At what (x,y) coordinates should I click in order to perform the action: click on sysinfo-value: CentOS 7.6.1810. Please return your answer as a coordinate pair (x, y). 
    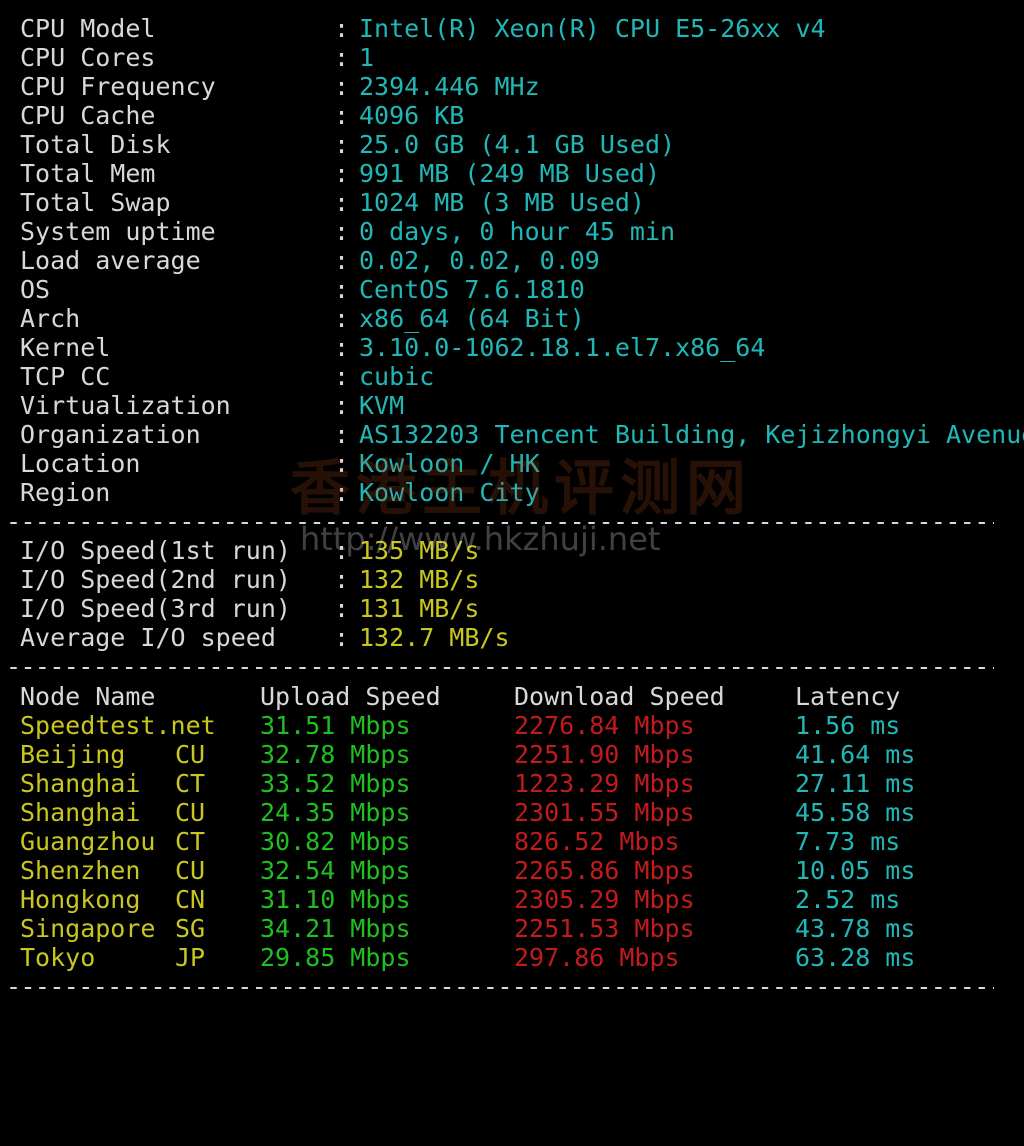
    Looking at the image, I should click on (472, 289).